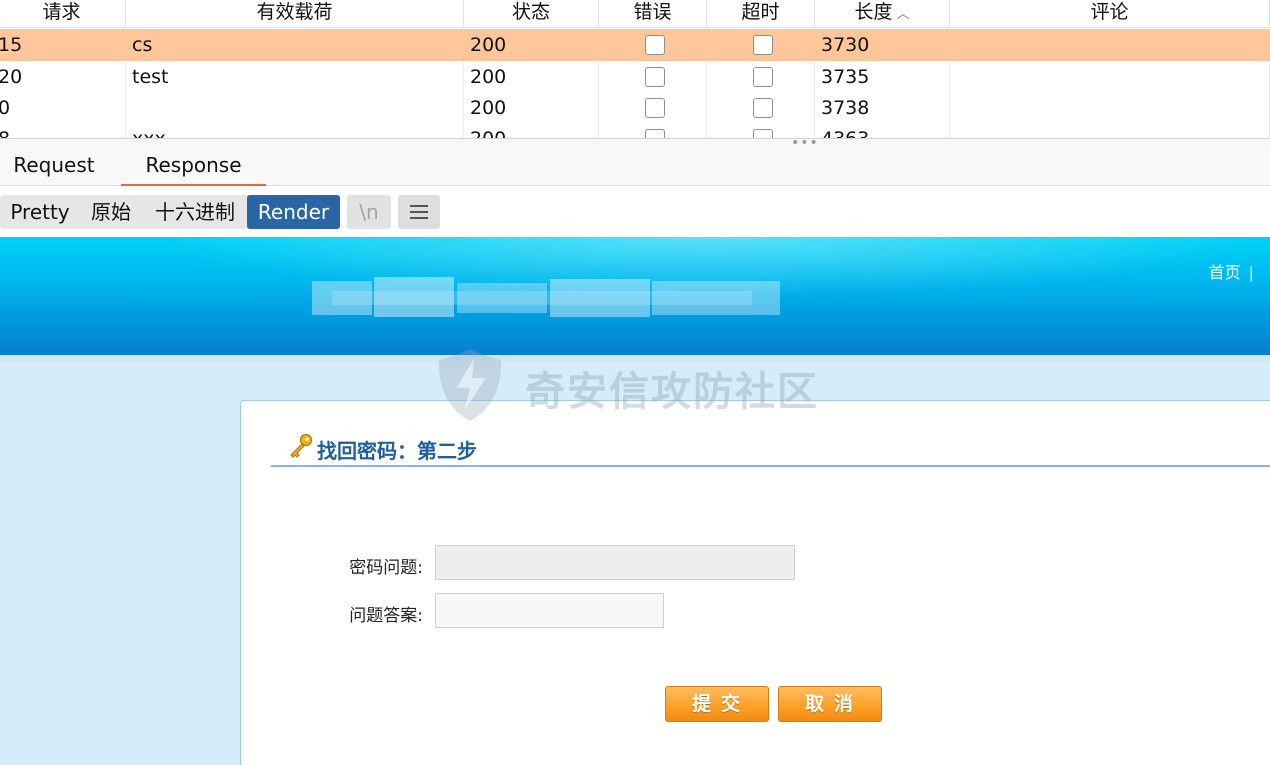 The width and height of the screenshot is (1270, 765). What do you see at coordinates (193, 167) in the screenshot?
I see `tab-response: Response` at bounding box center [193, 167].